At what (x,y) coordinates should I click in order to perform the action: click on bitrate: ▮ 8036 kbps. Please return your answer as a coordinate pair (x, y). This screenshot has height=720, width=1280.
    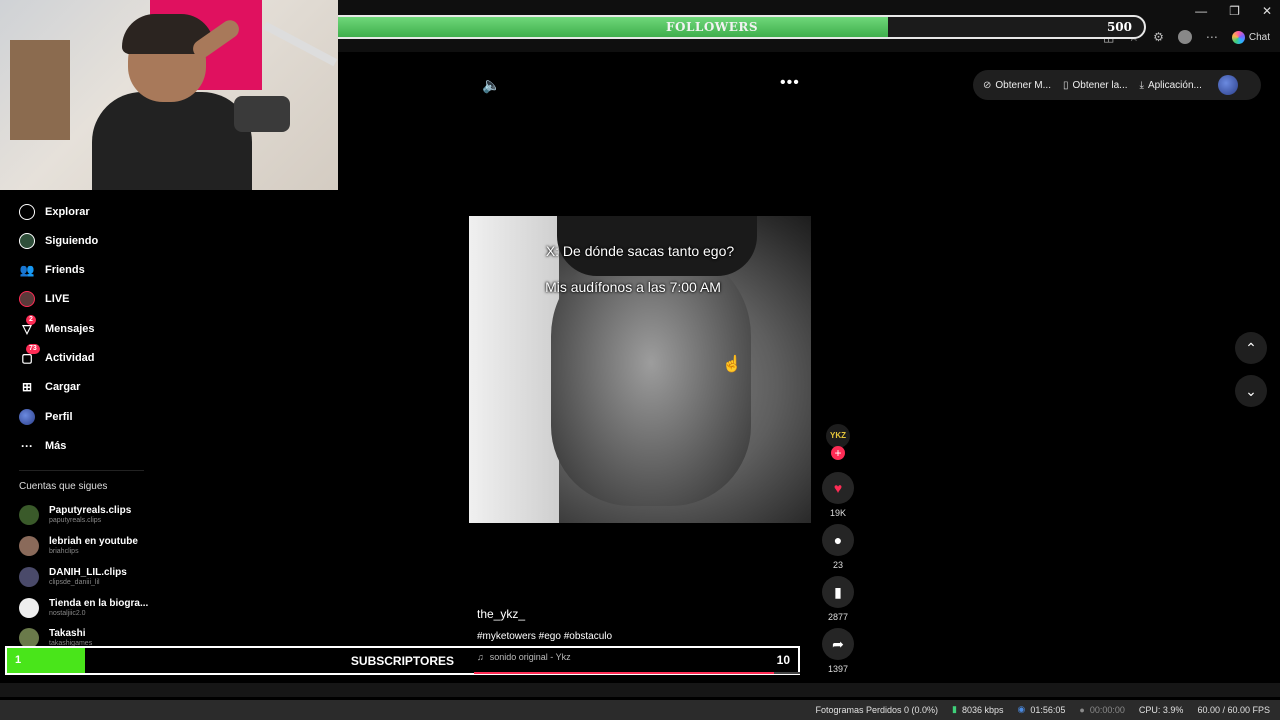
    Looking at the image, I should click on (978, 709).